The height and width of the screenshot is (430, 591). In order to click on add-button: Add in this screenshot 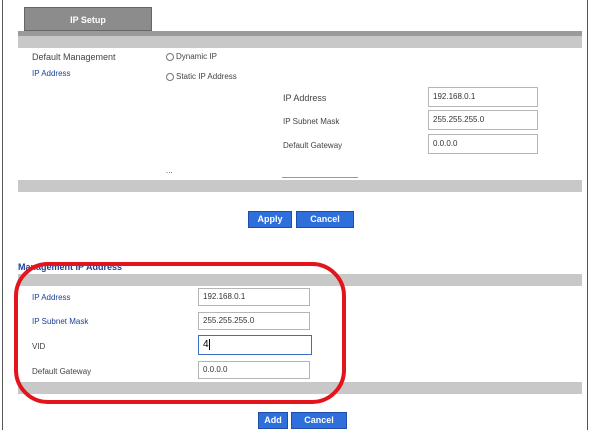, I will do `click(273, 420)`.